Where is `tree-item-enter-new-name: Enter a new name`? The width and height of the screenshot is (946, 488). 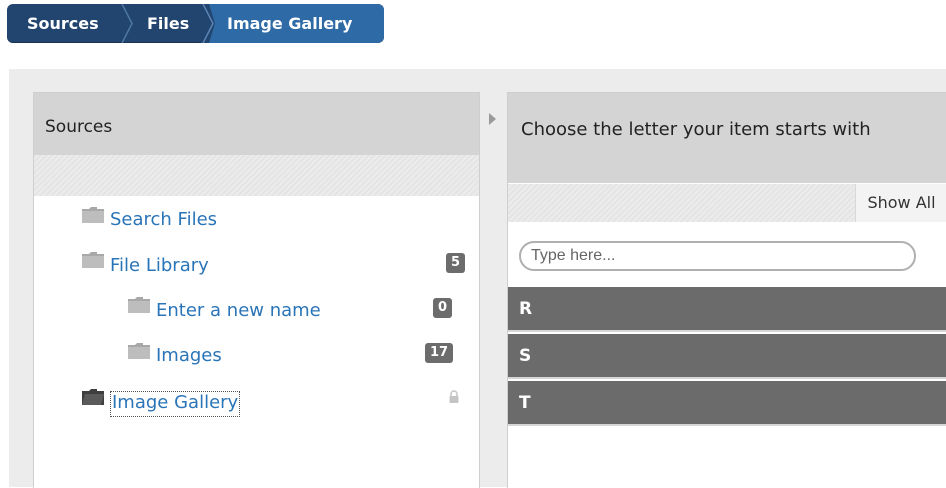
tree-item-enter-new-name: Enter a new name is located at coordinates (238, 311).